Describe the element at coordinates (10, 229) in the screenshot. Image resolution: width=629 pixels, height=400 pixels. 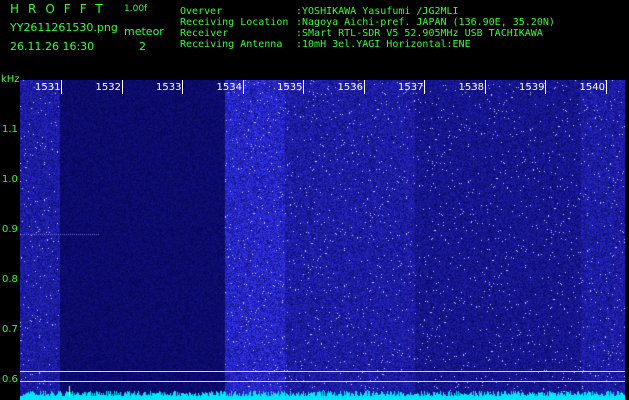
I see `y-tick-label: 0.9` at that location.